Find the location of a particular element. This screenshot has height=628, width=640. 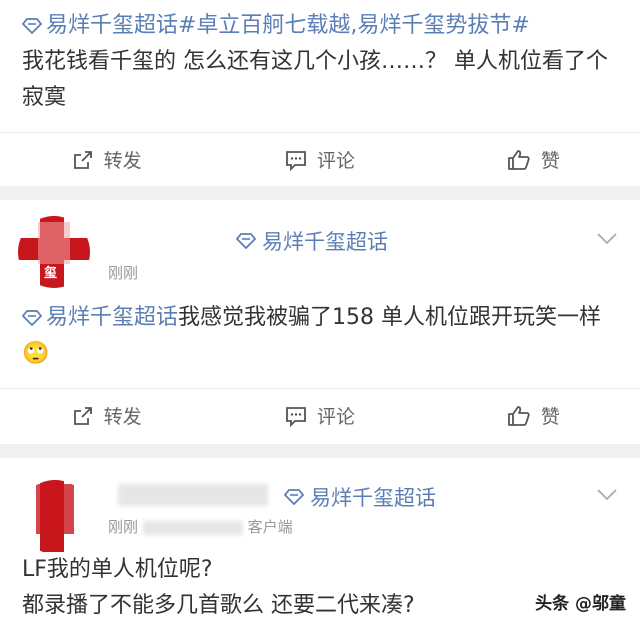

time-text: 刚刚 is located at coordinates (123, 527).